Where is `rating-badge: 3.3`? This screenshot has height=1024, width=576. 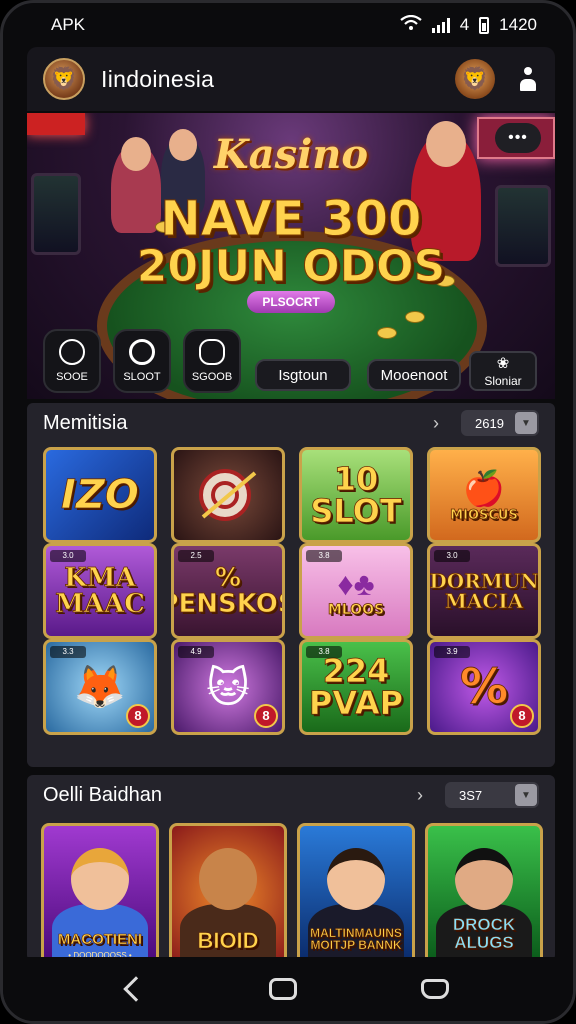 rating-badge: 3.3 is located at coordinates (68, 652).